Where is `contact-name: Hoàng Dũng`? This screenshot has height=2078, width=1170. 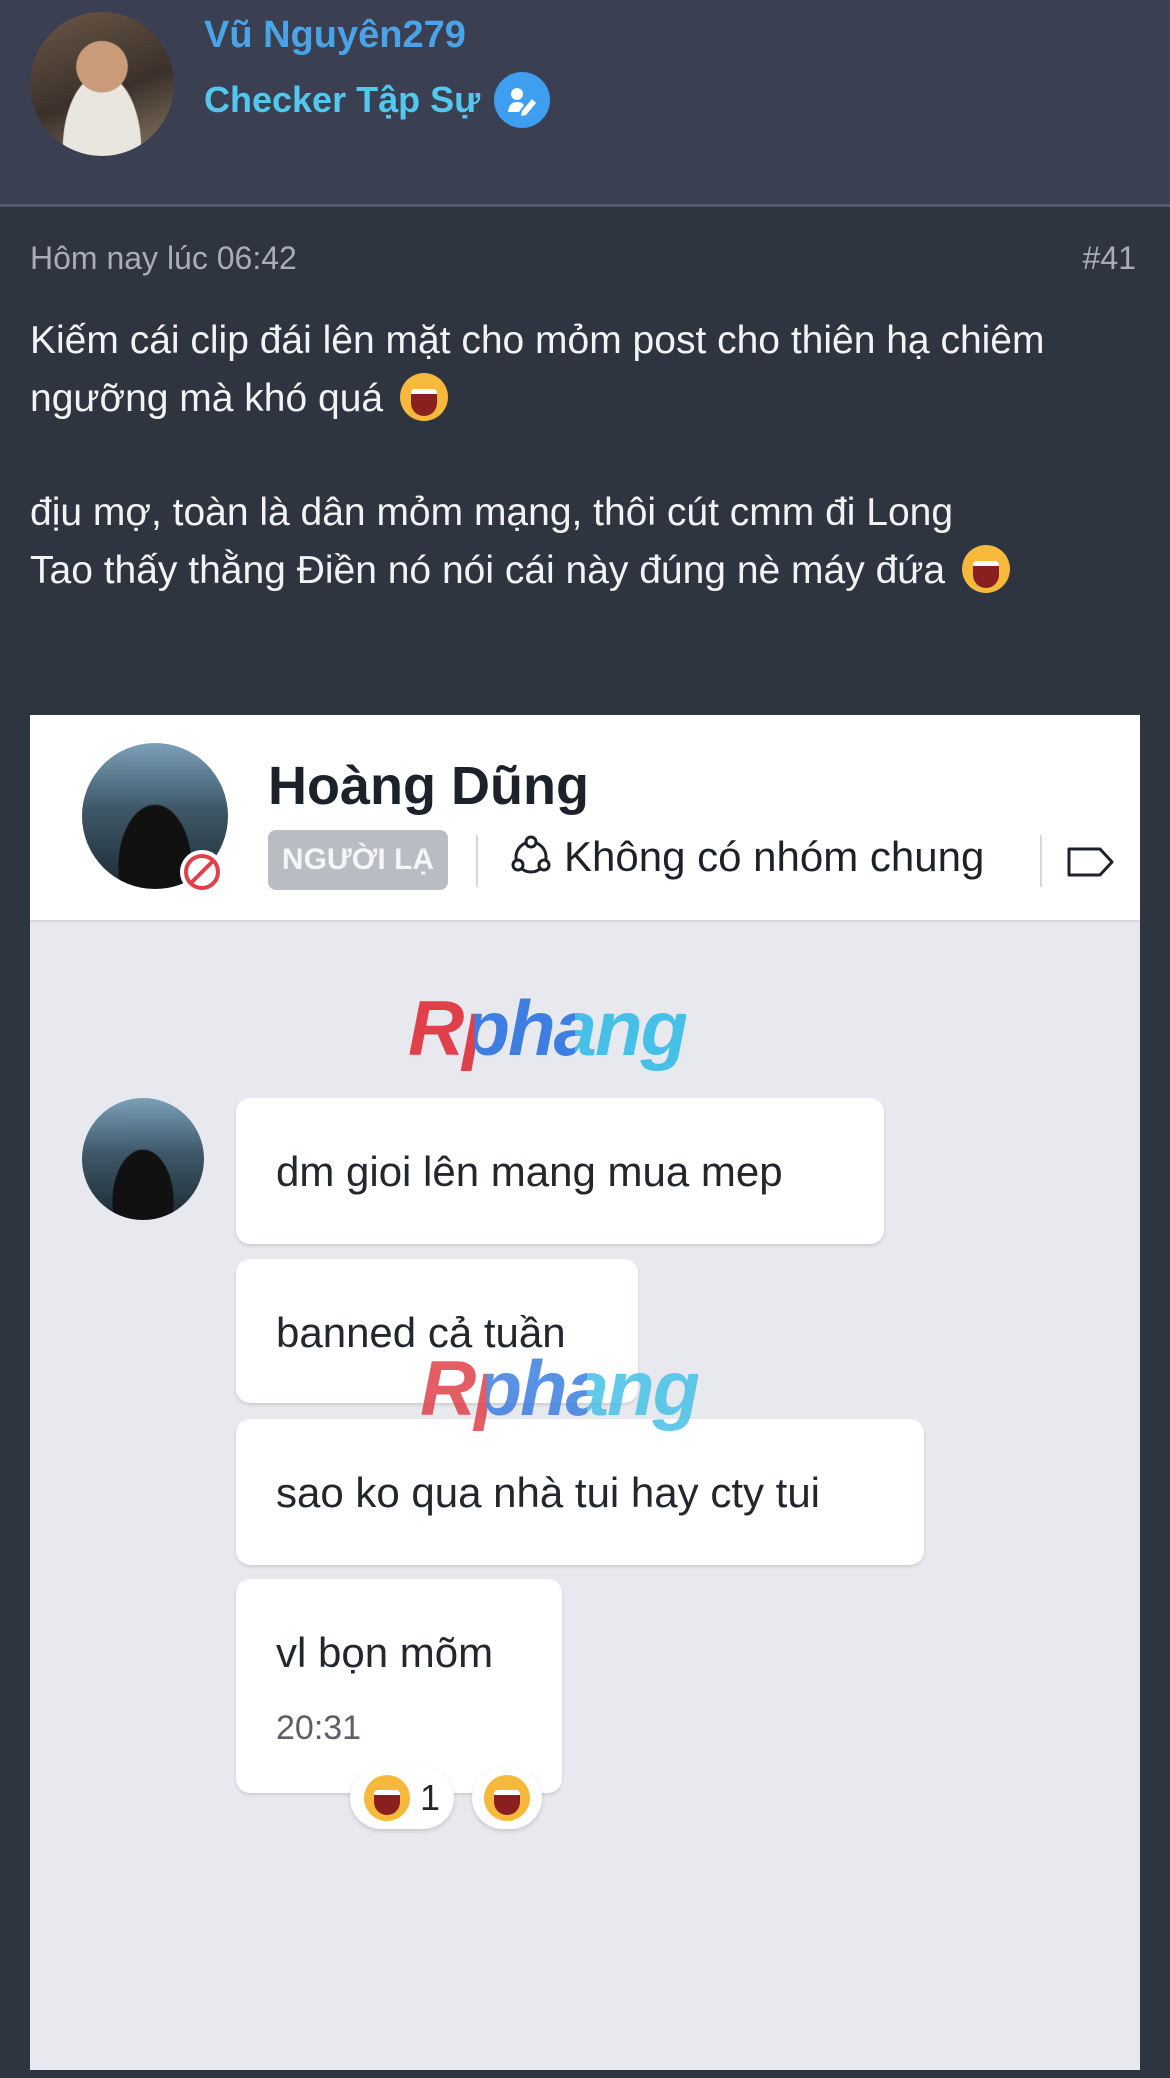 contact-name: Hoàng Dũng is located at coordinates (428, 786).